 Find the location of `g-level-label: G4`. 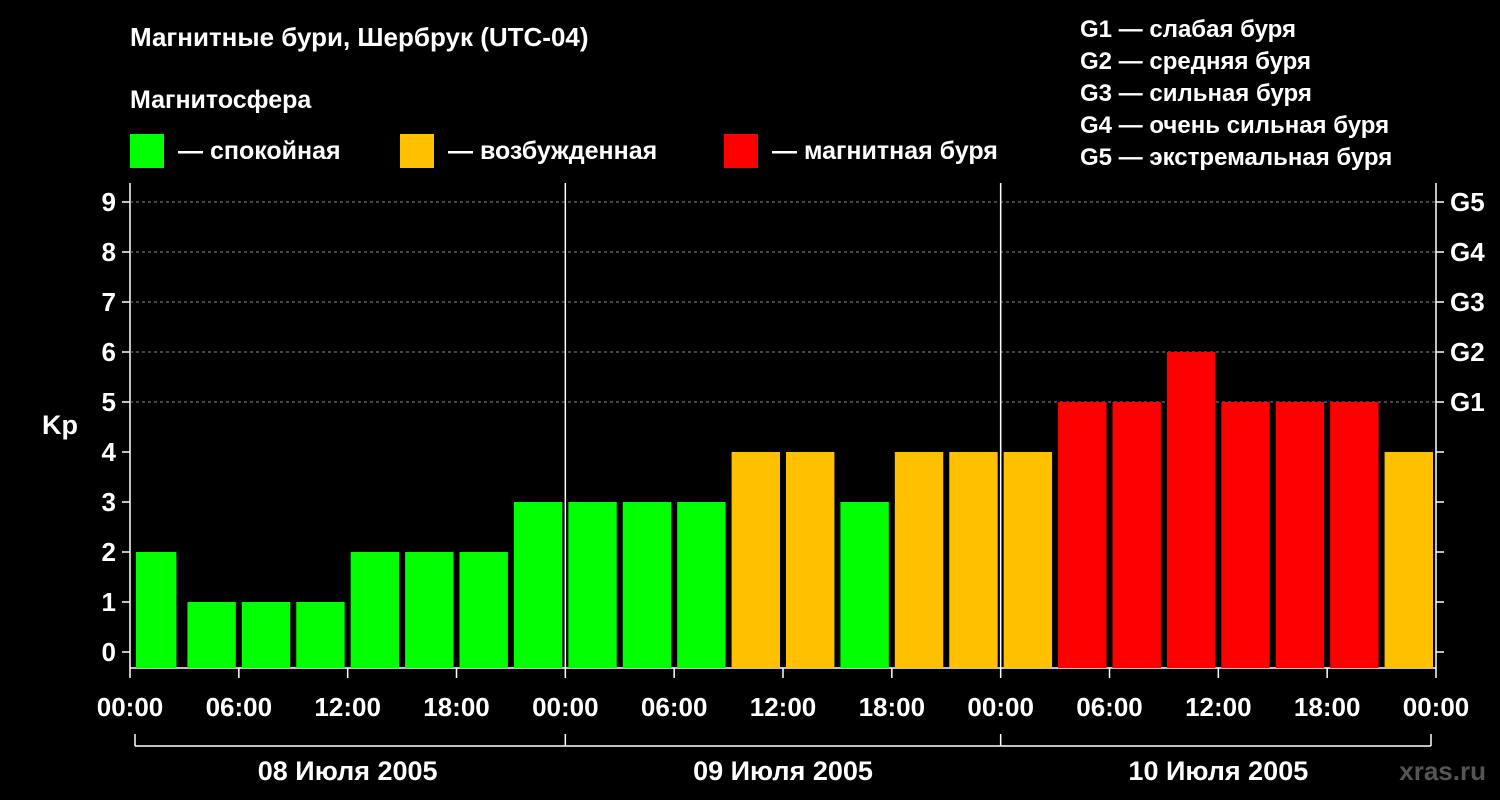

g-level-label: G4 is located at coordinates (1467, 252).